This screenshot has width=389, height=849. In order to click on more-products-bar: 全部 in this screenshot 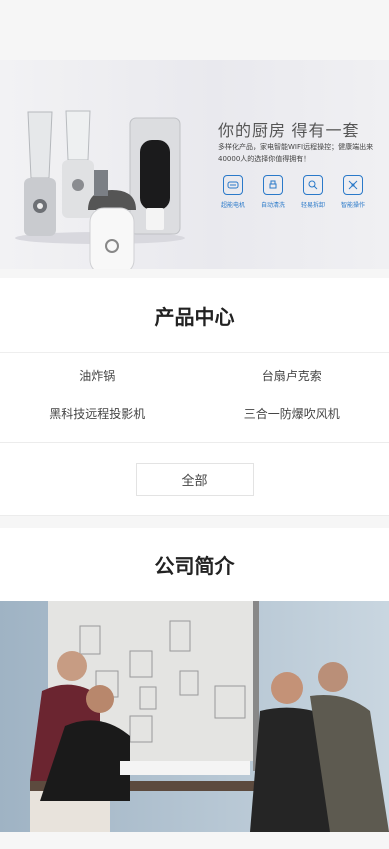, I will do `click(194, 479)`.